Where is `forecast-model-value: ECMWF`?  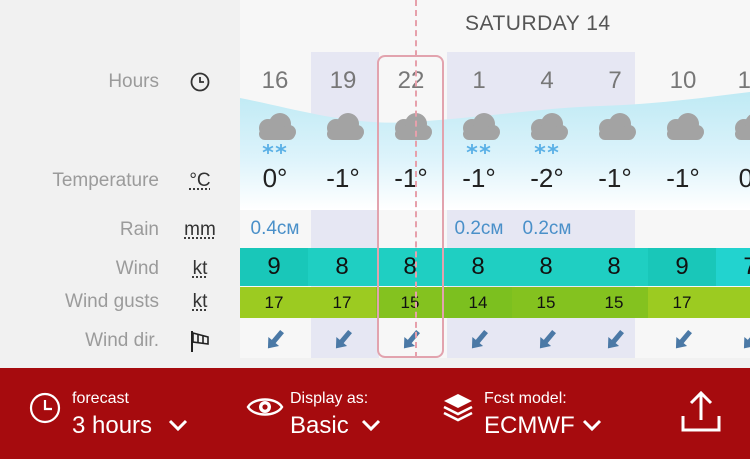
forecast-model-value: ECMWF is located at coordinates (529, 425).